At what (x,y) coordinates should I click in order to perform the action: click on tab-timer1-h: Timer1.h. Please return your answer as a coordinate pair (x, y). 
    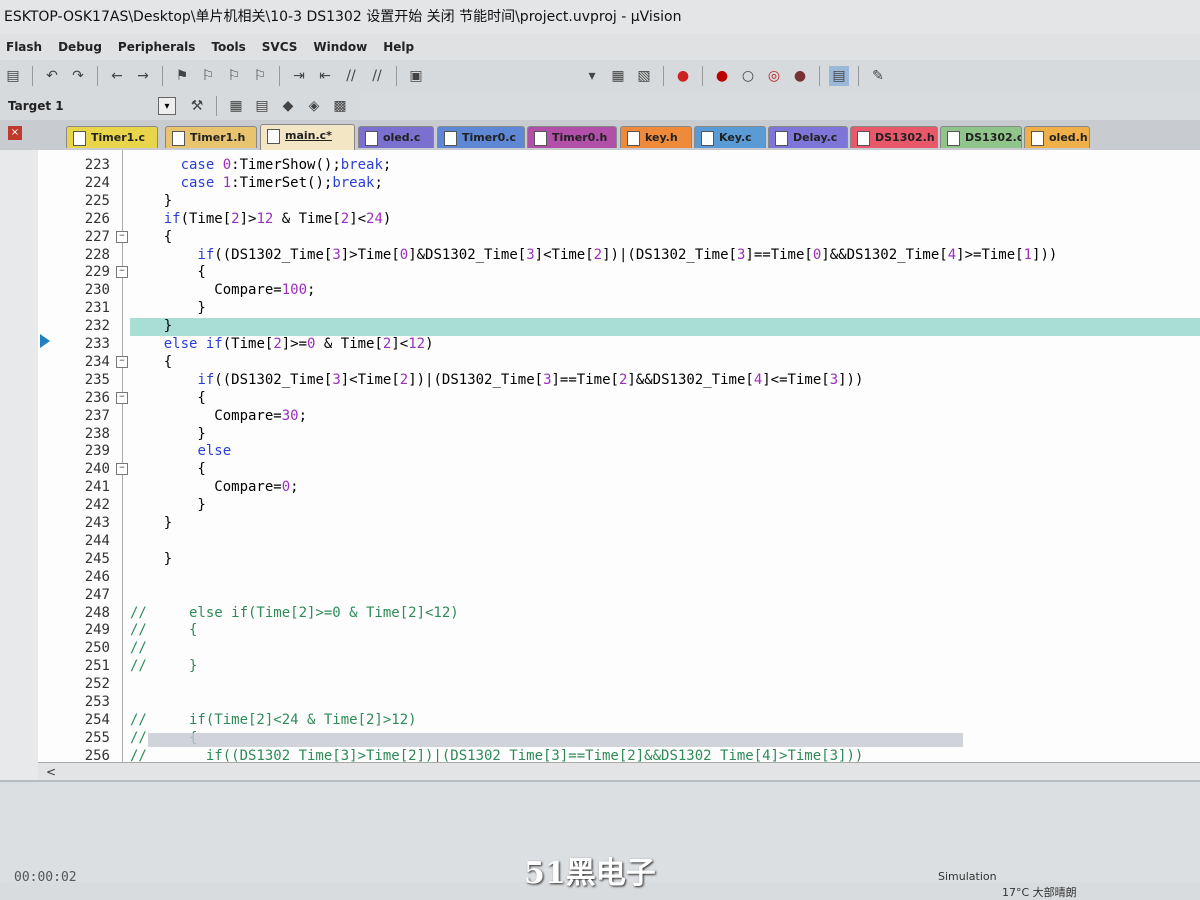
    Looking at the image, I should click on (211, 137).